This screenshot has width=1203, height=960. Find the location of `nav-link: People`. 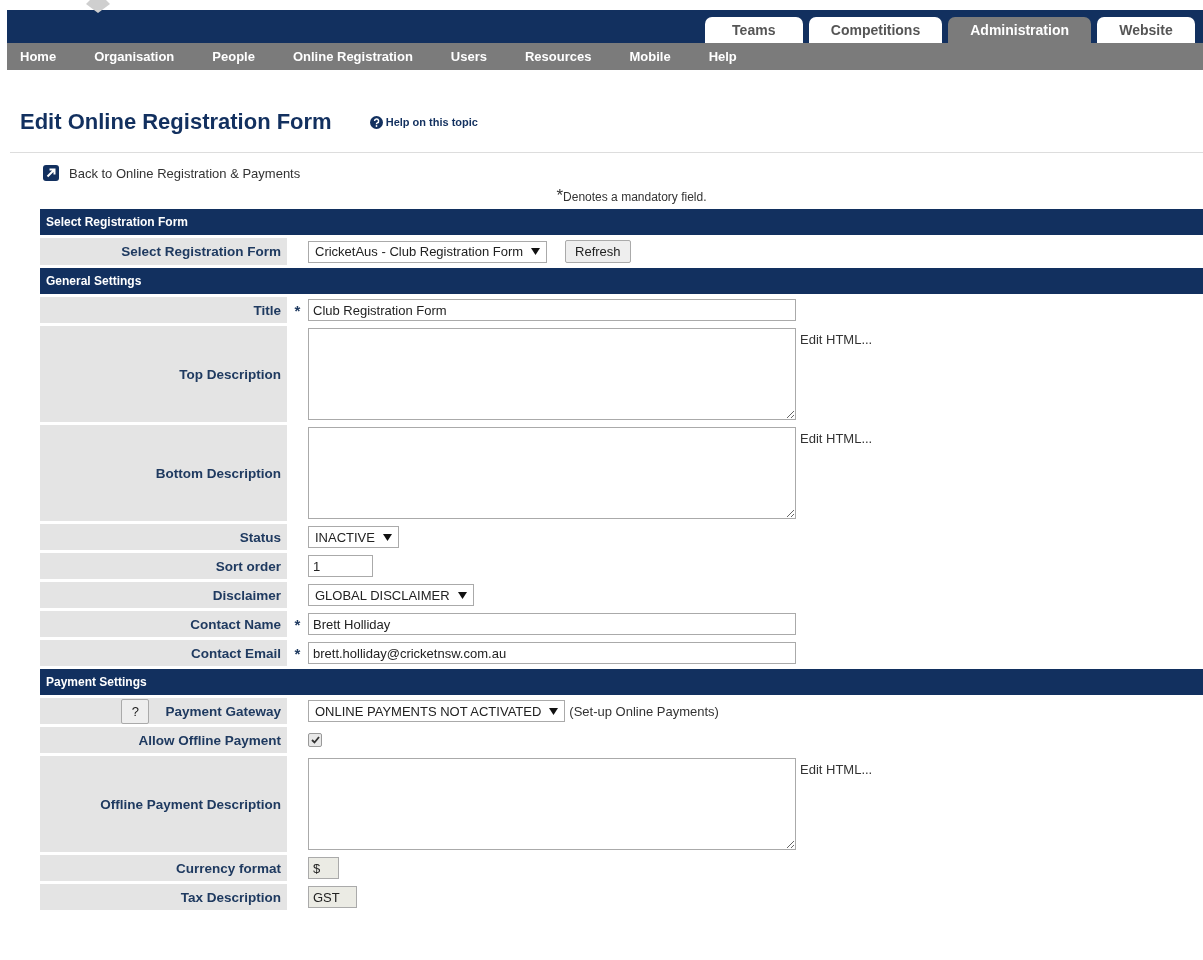

nav-link: People is located at coordinates (233, 56).